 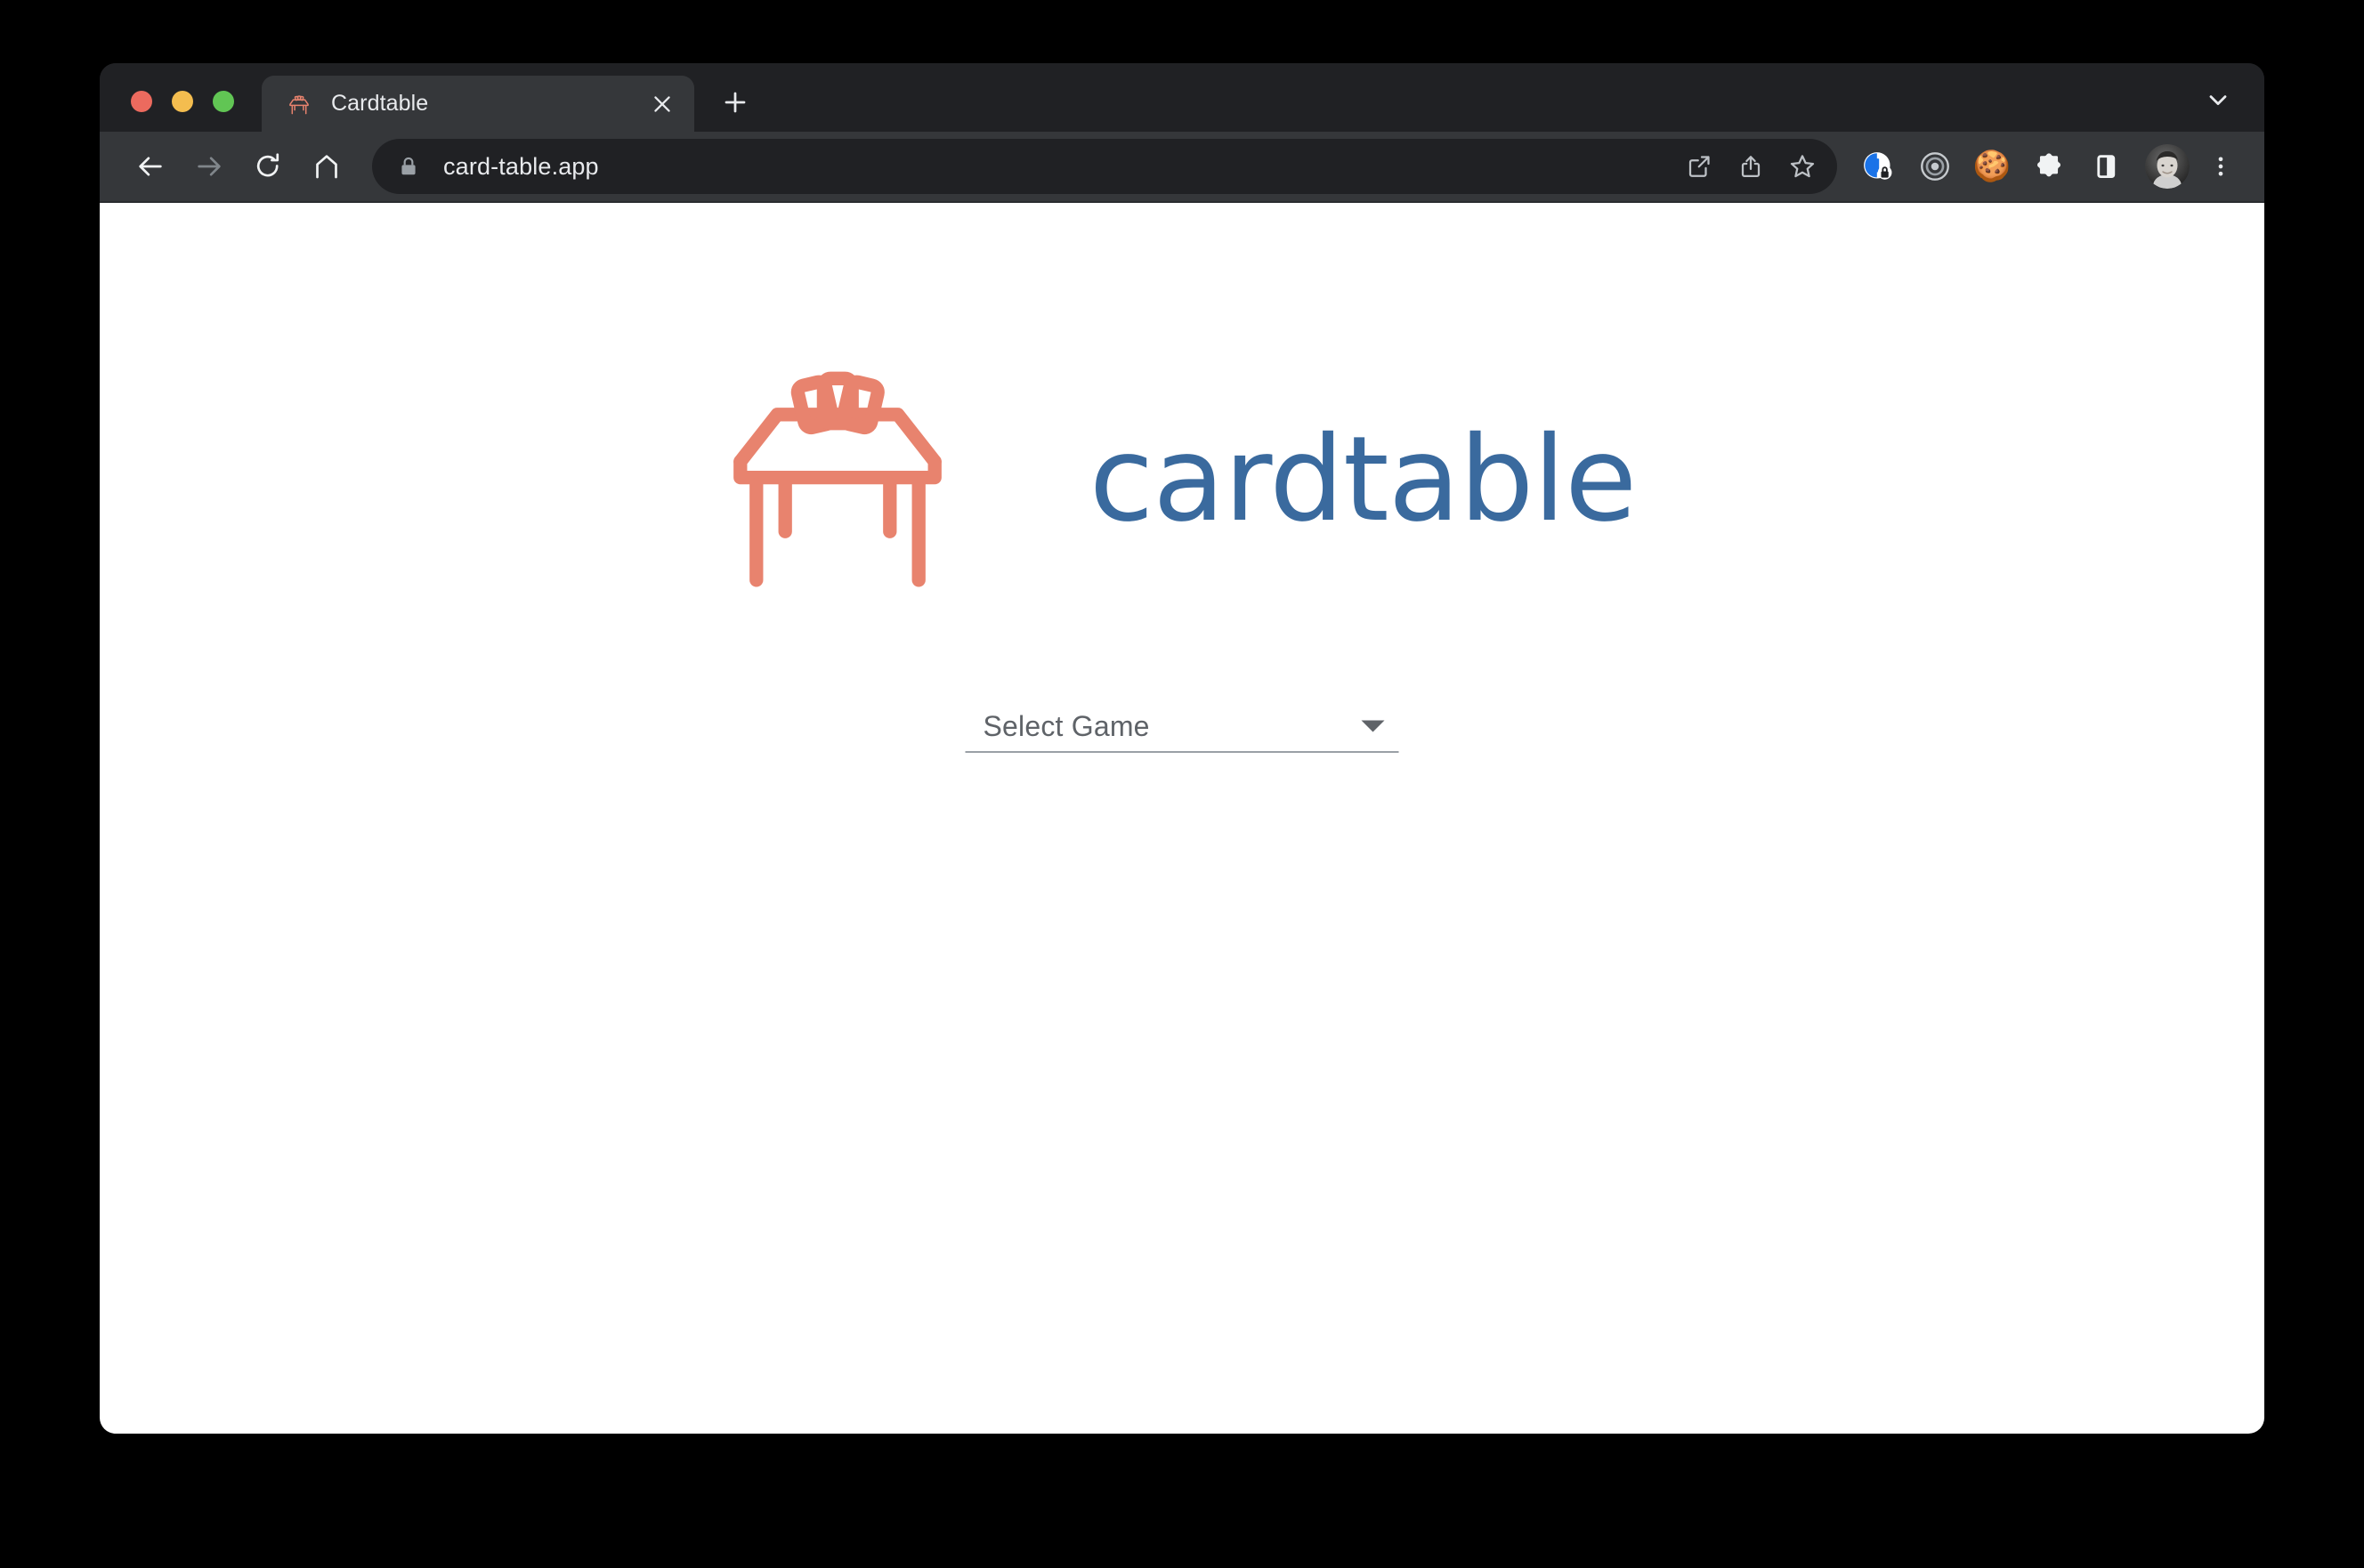 What do you see at coordinates (299, 104) in the screenshot?
I see `cardtable-favicon-icon` at bounding box center [299, 104].